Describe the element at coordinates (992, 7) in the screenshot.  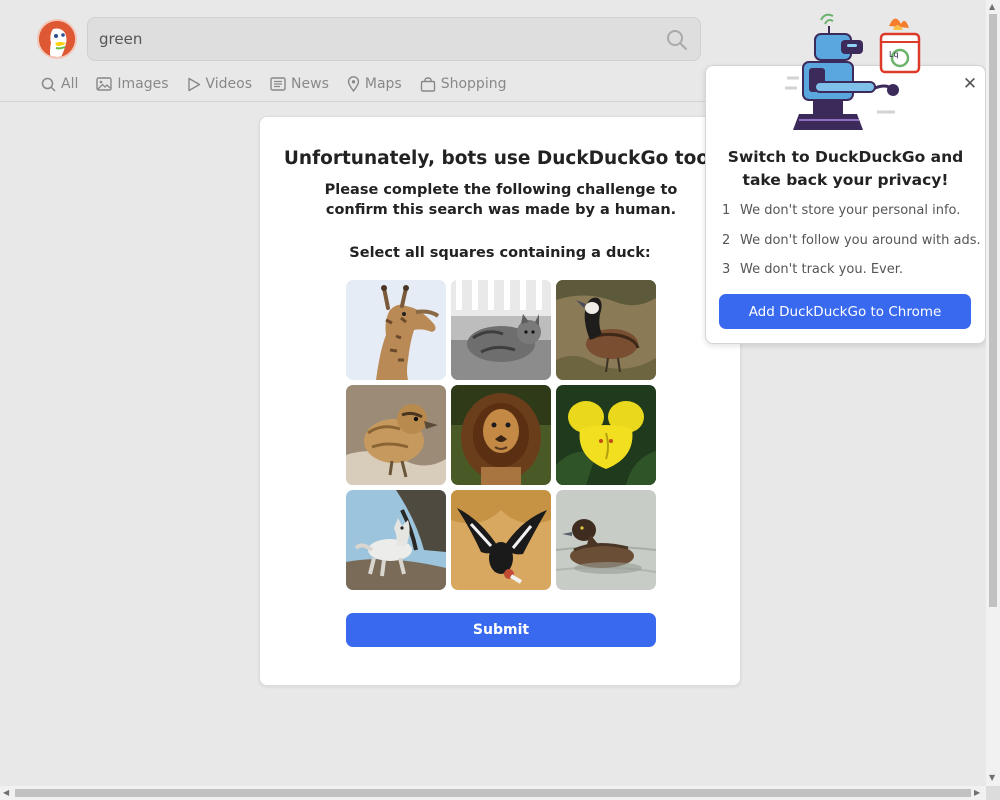
I see `scroll-up-icon: ▲` at that location.